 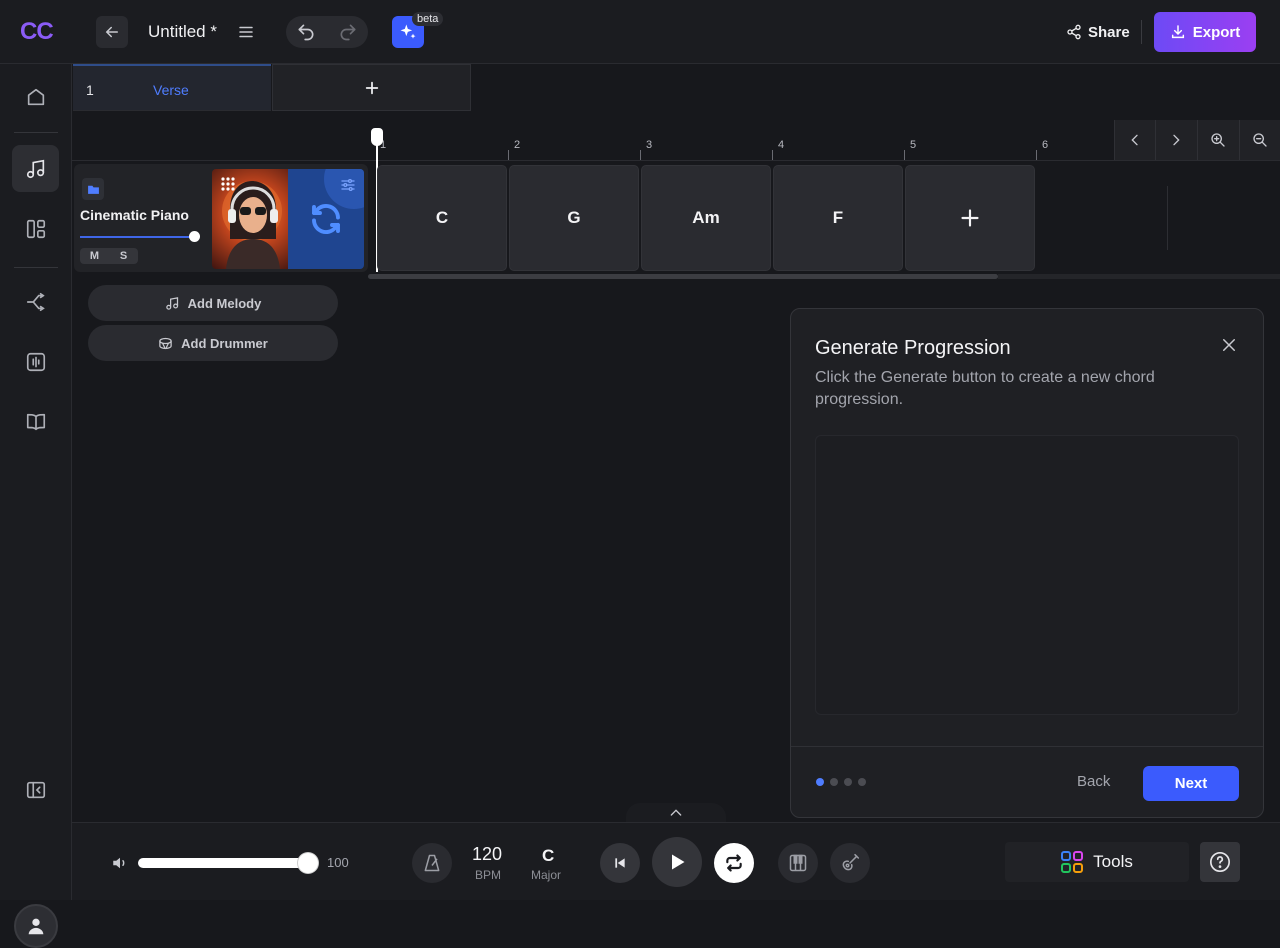 I want to click on bar-label: 2, so click(x=517, y=145).